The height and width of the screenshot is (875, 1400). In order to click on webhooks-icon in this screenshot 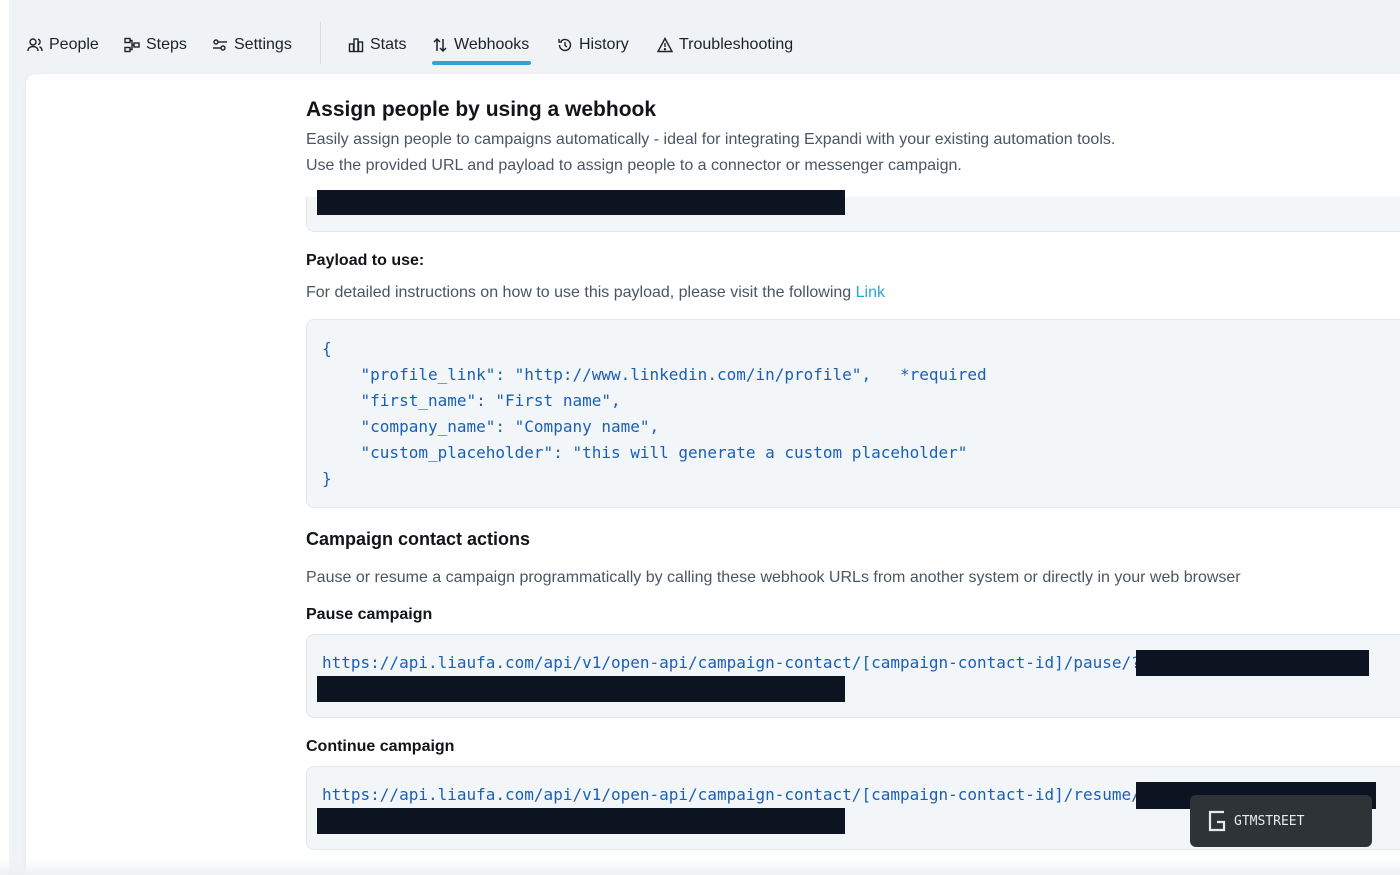, I will do `click(440, 45)`.